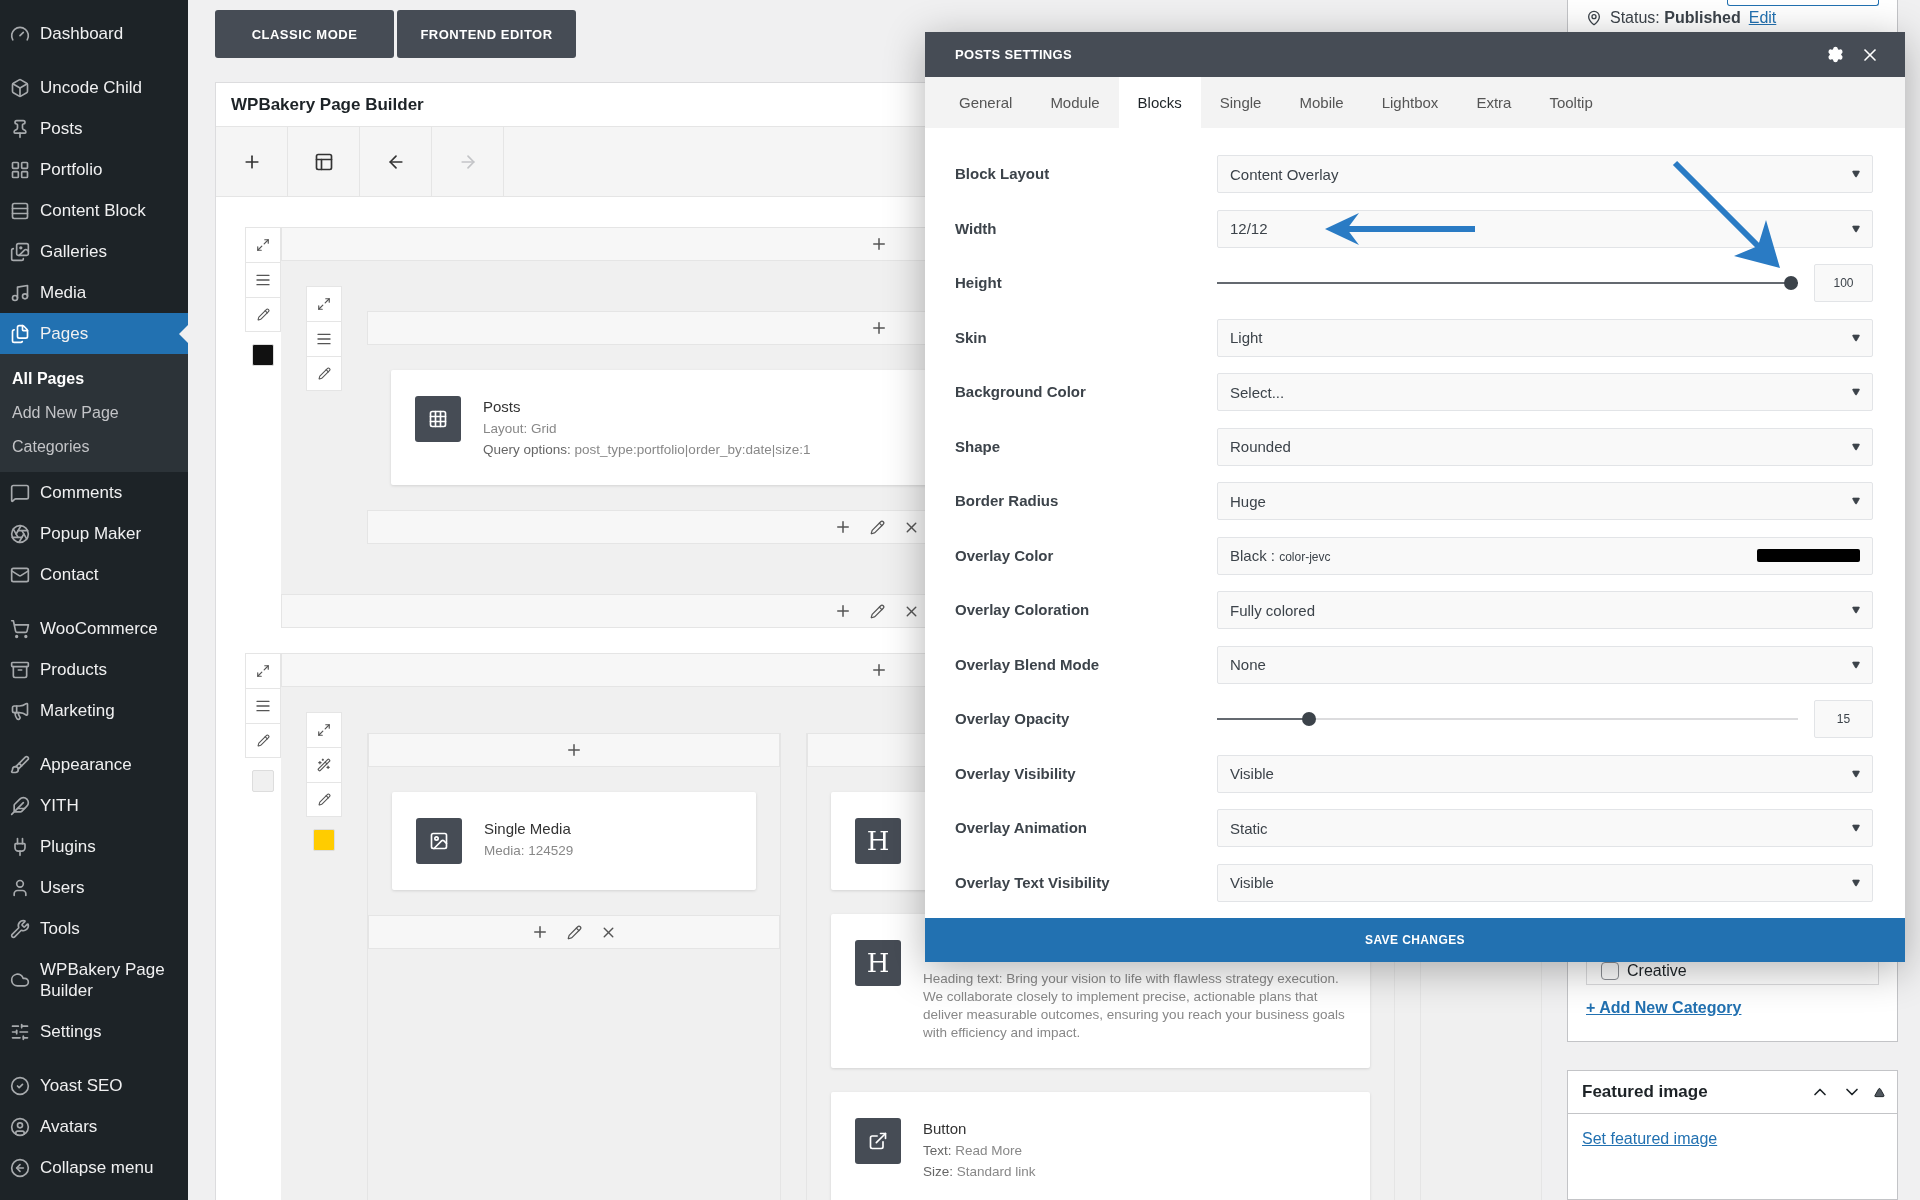  What do you see at coordinates (1100, 1146) in the screenshot?
I see `element-card: Button Text: Read More Size: Standard link` at bounding box center [1100, 1146].